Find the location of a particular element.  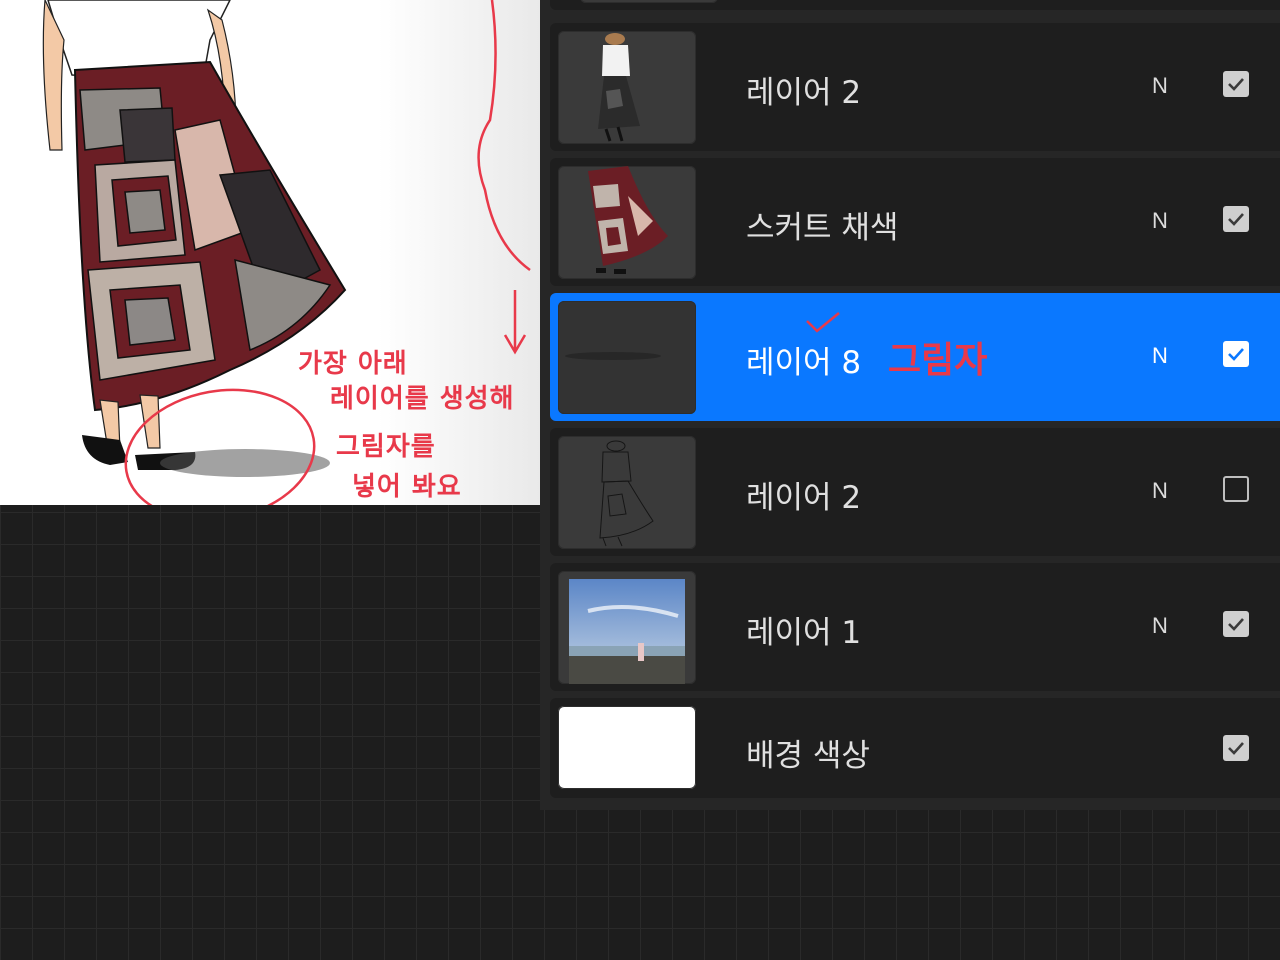

layer-name: 배경 색상 is located at coordinates (808, 756).